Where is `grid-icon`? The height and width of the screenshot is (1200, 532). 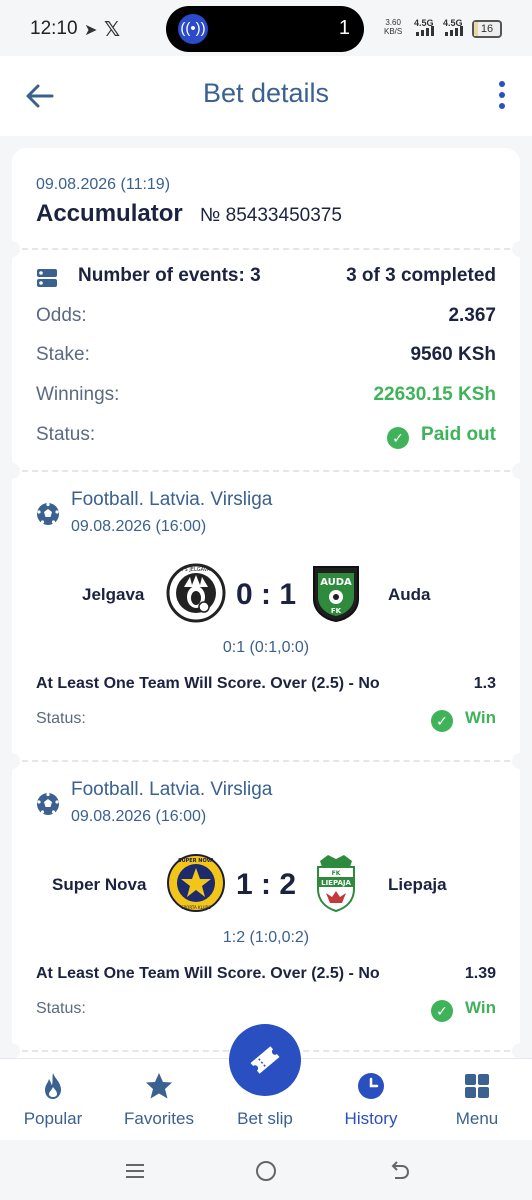
grid-icon is located at coordinates (477, 1086).